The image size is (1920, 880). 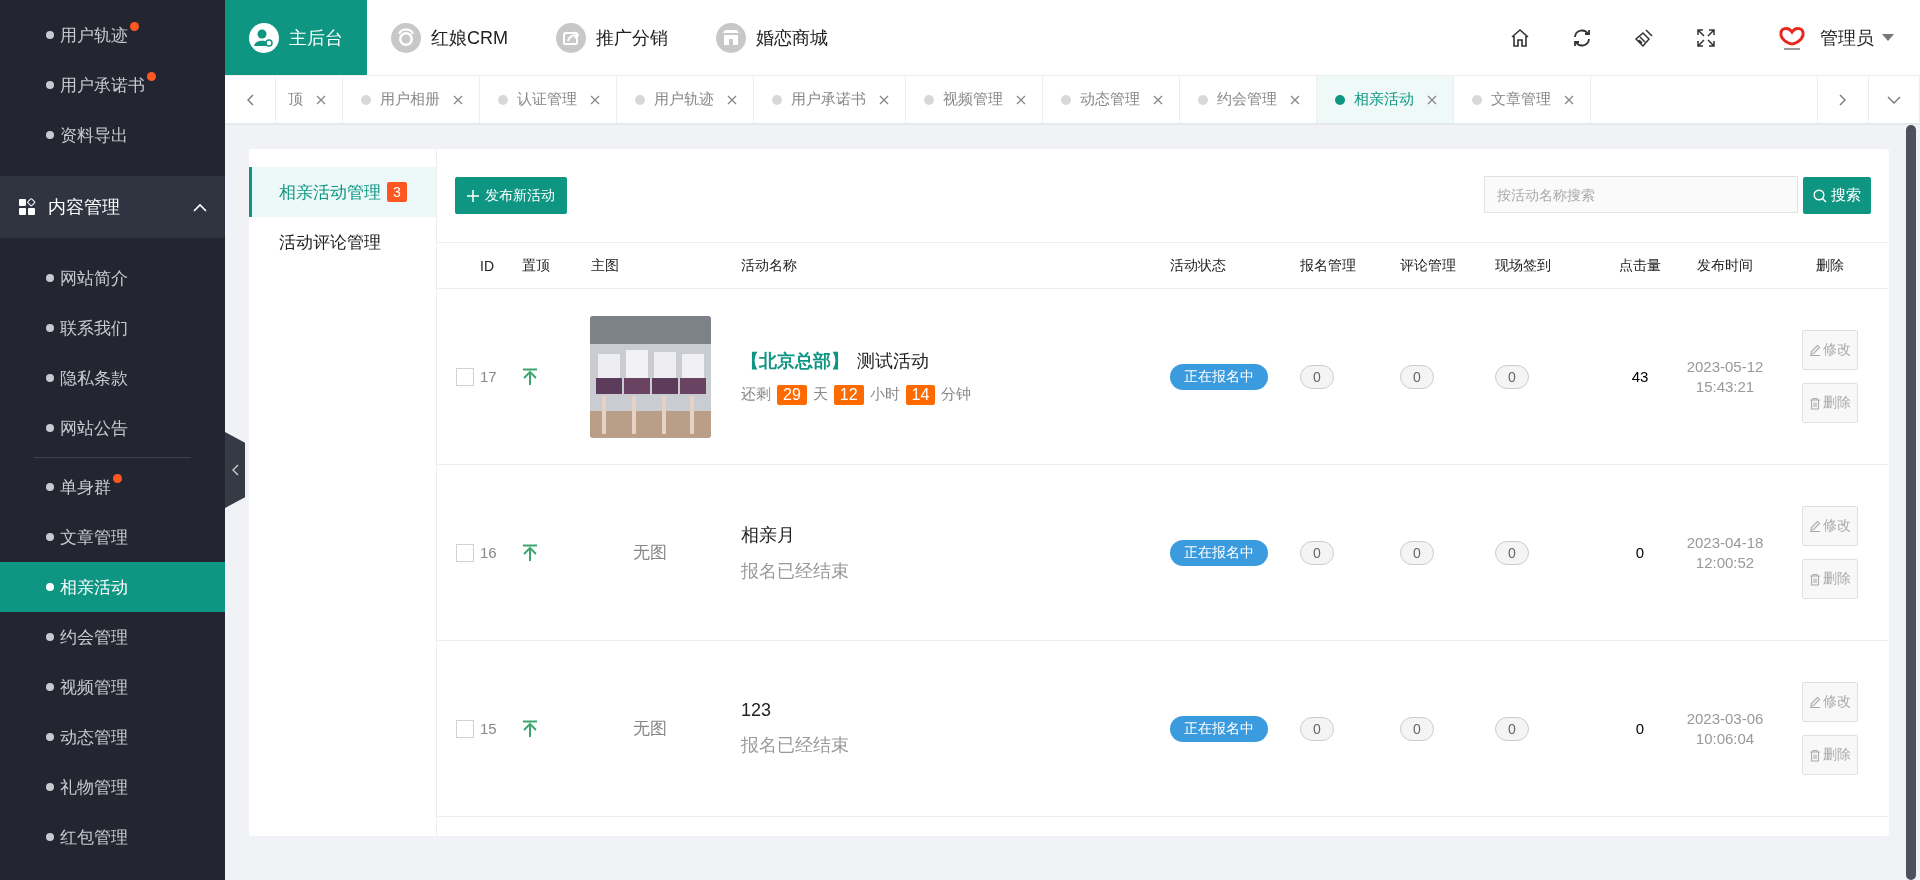 I want to click on page-tab: 认证管理, so click(x=548, y=99).